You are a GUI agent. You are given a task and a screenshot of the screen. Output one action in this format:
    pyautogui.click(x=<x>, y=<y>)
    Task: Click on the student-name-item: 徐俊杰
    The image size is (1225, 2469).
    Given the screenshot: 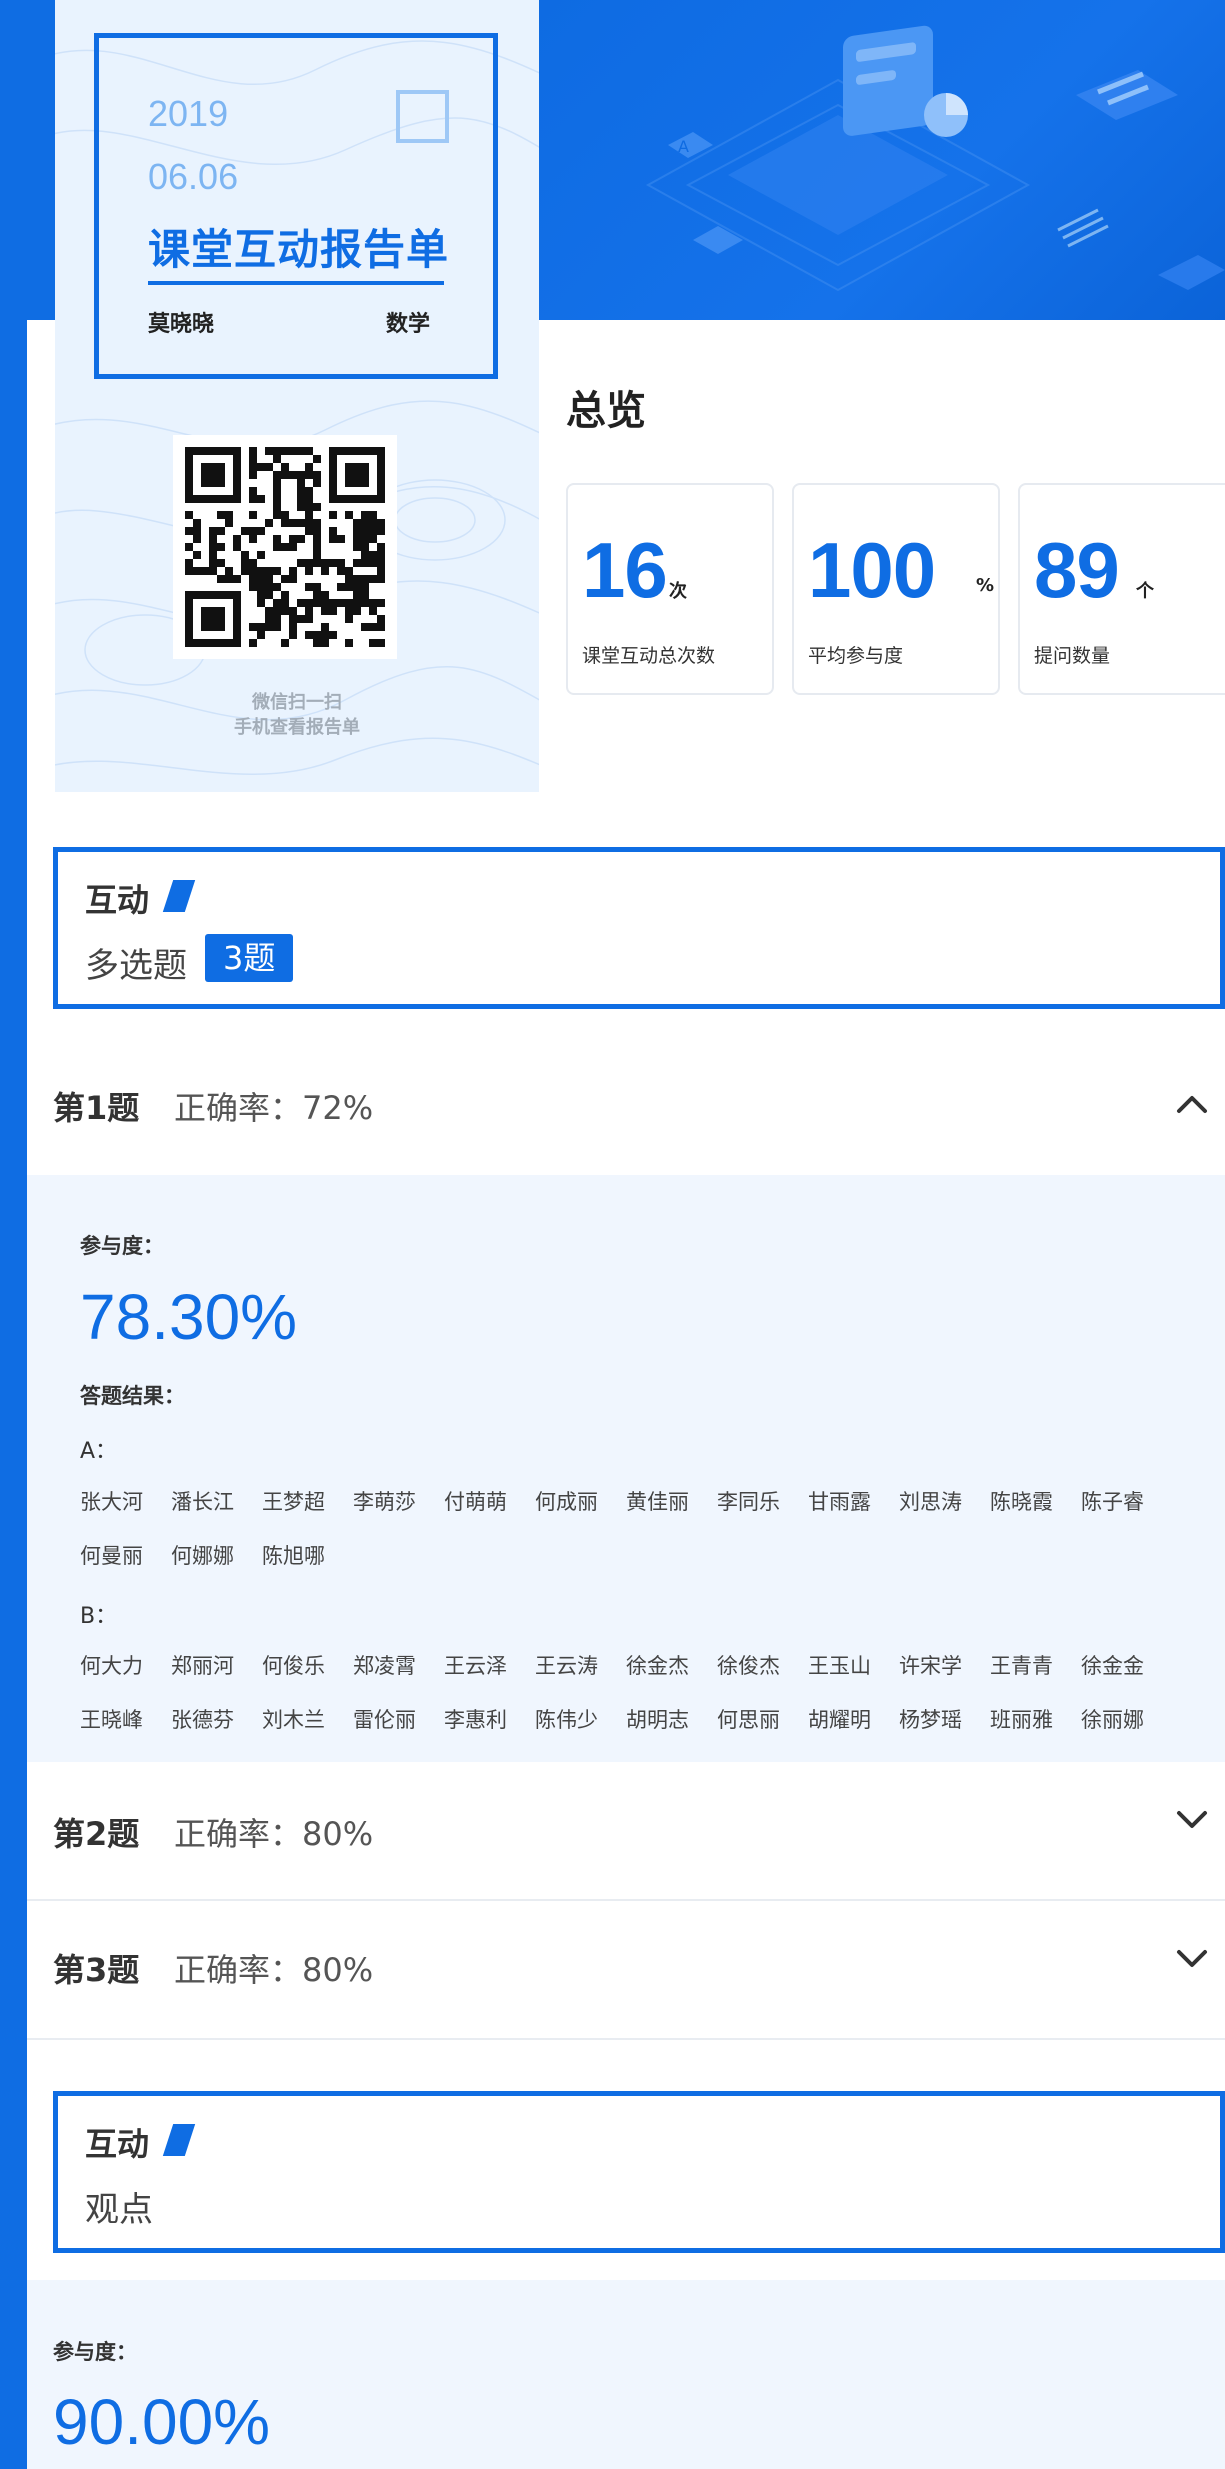 What is the action you would take?
    pyautogui.click(x=748, y=1666)
    